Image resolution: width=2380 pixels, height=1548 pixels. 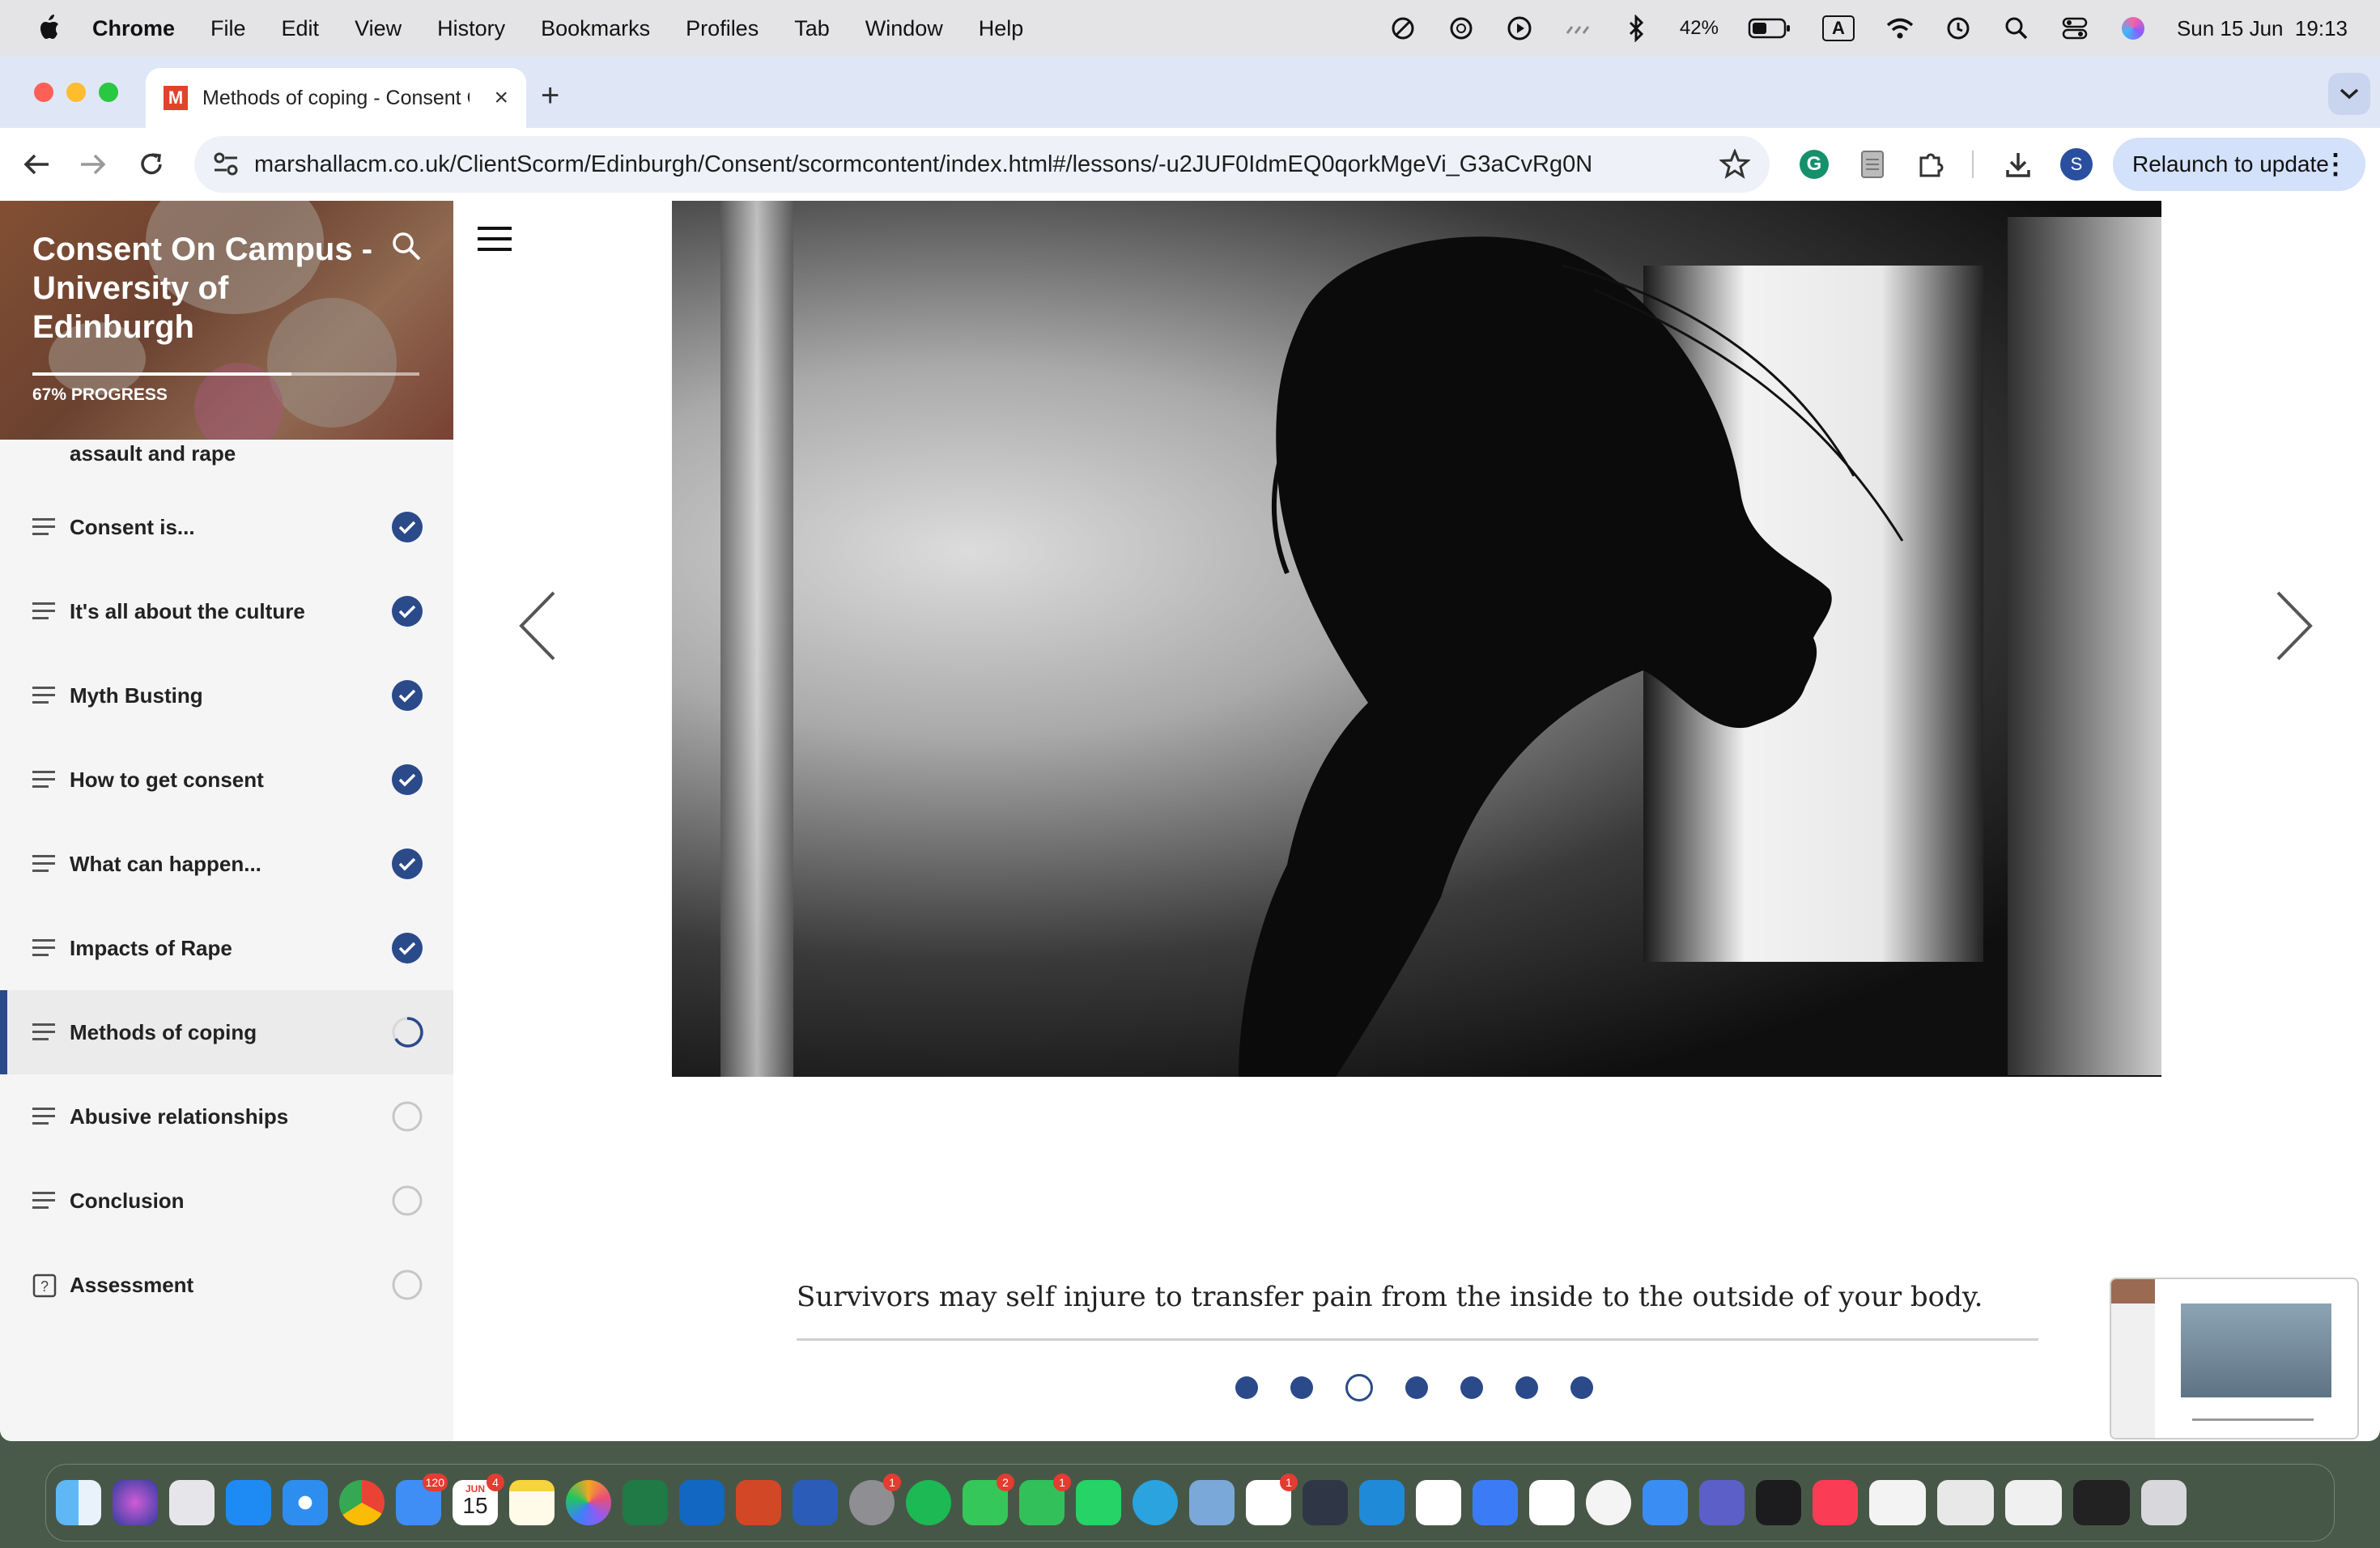 What do you see at coordinates (2016, 29) in the screenshot?
I see `spotlight-search-icon` at bounding box center [2016, 29].